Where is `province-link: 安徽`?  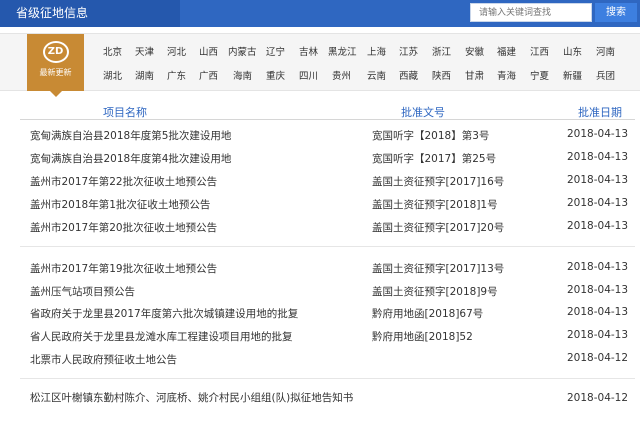 province-link: 安徽 is located at coordinates (474, 51).